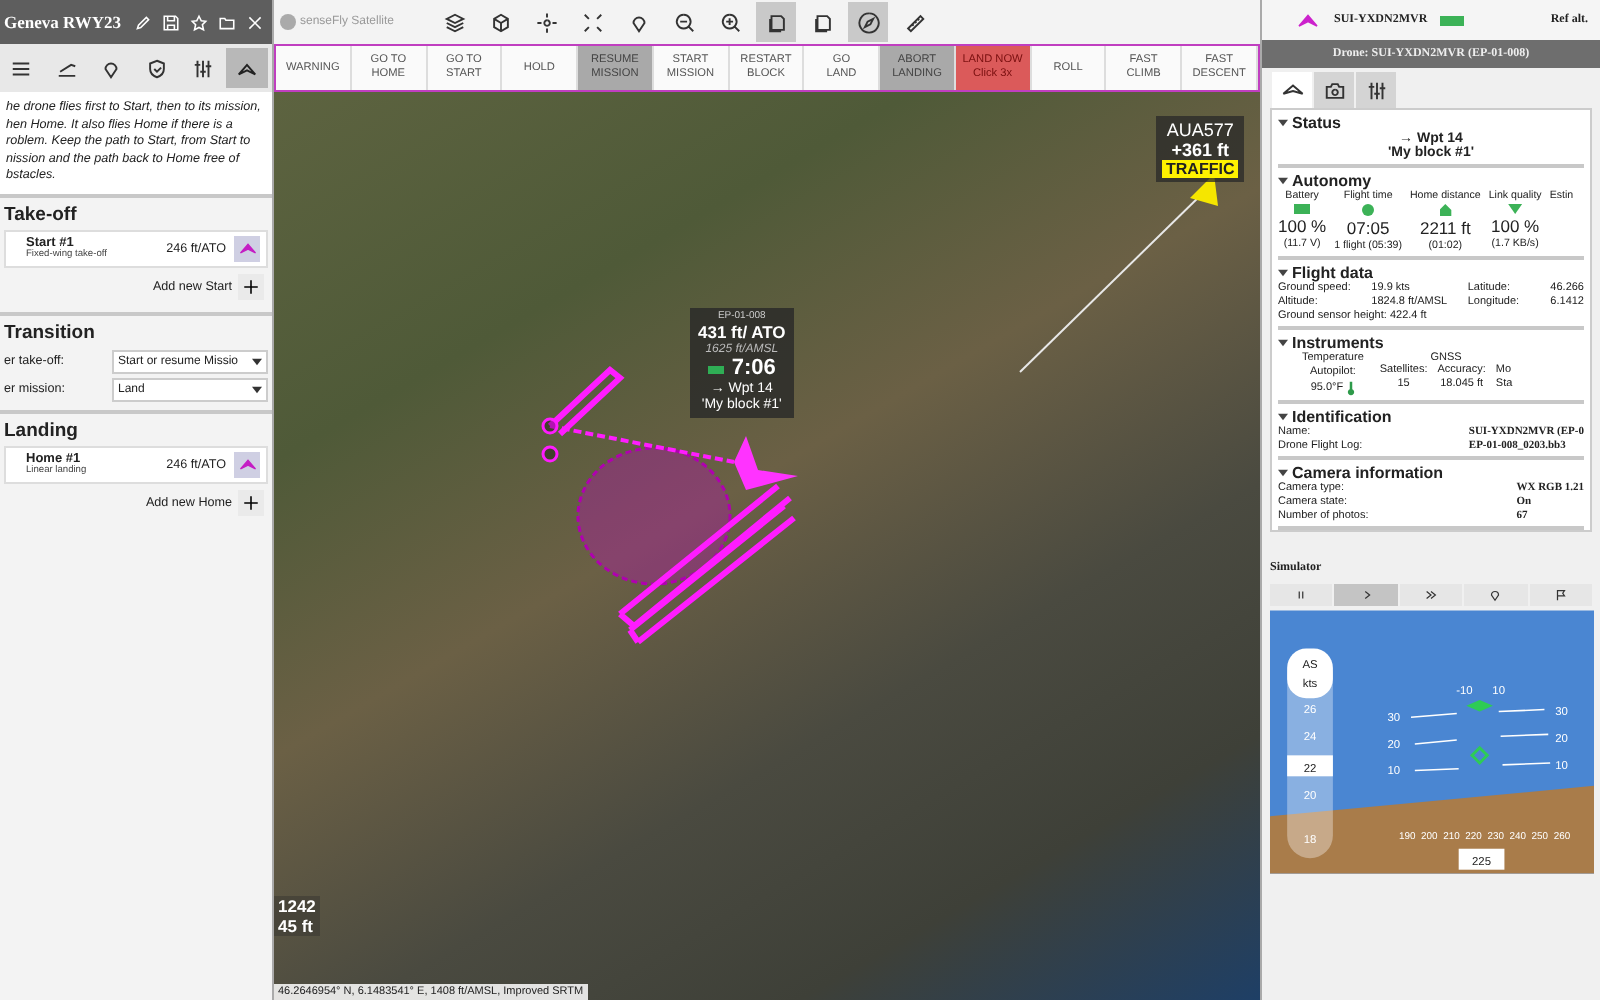 This screenshot has width=1600, height=1000. Describe the element at coordinates (1200, 150) in the screenshot. I see `traffic-altitude: +361 ft` at that location.